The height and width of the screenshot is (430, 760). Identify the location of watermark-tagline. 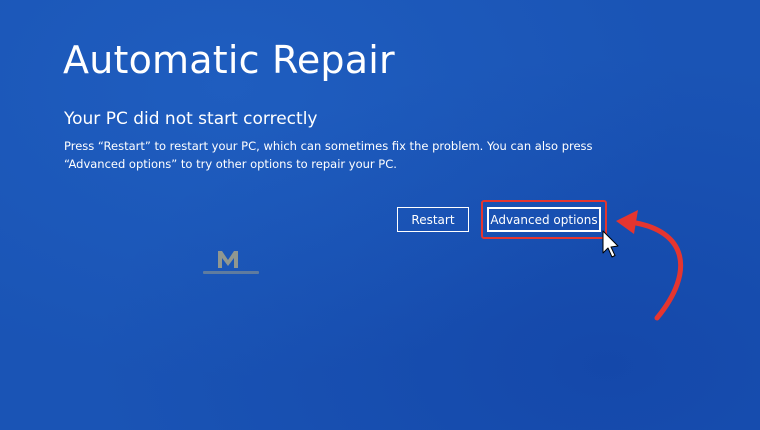
(231, 272).